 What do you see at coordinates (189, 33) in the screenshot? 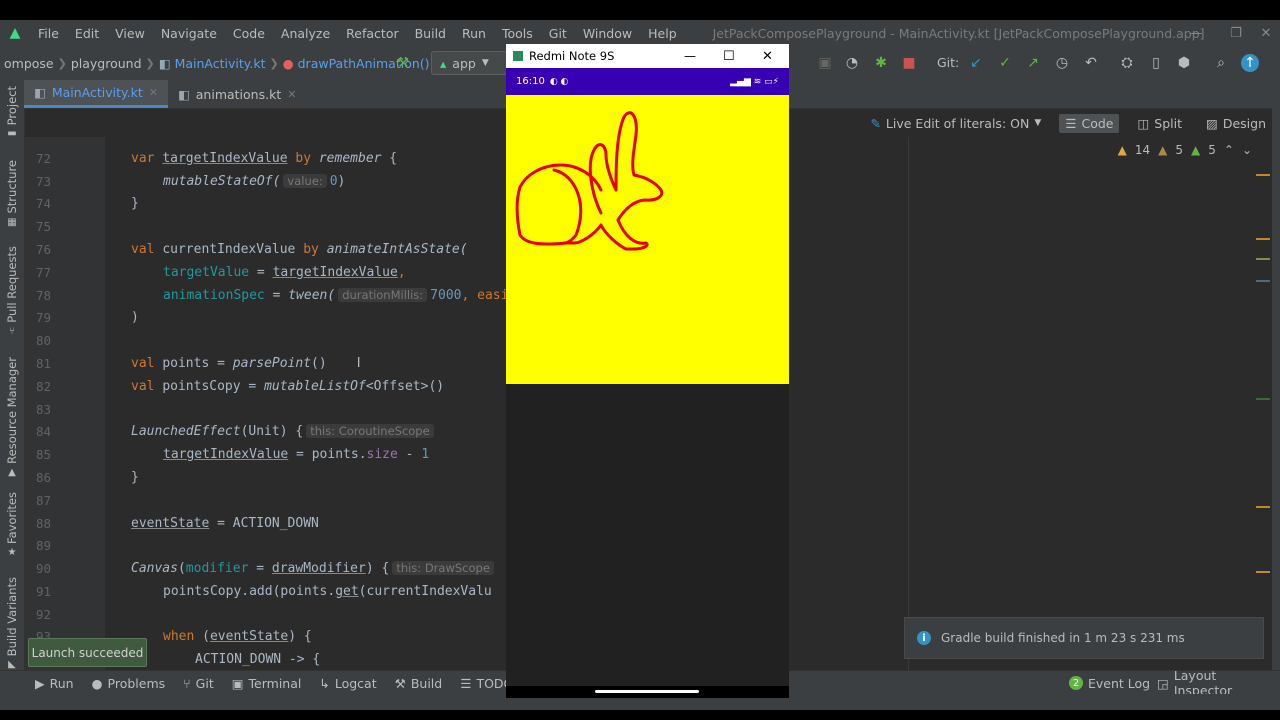
I see `menu-navigate: Navigate` at bounding box center [189, 33].